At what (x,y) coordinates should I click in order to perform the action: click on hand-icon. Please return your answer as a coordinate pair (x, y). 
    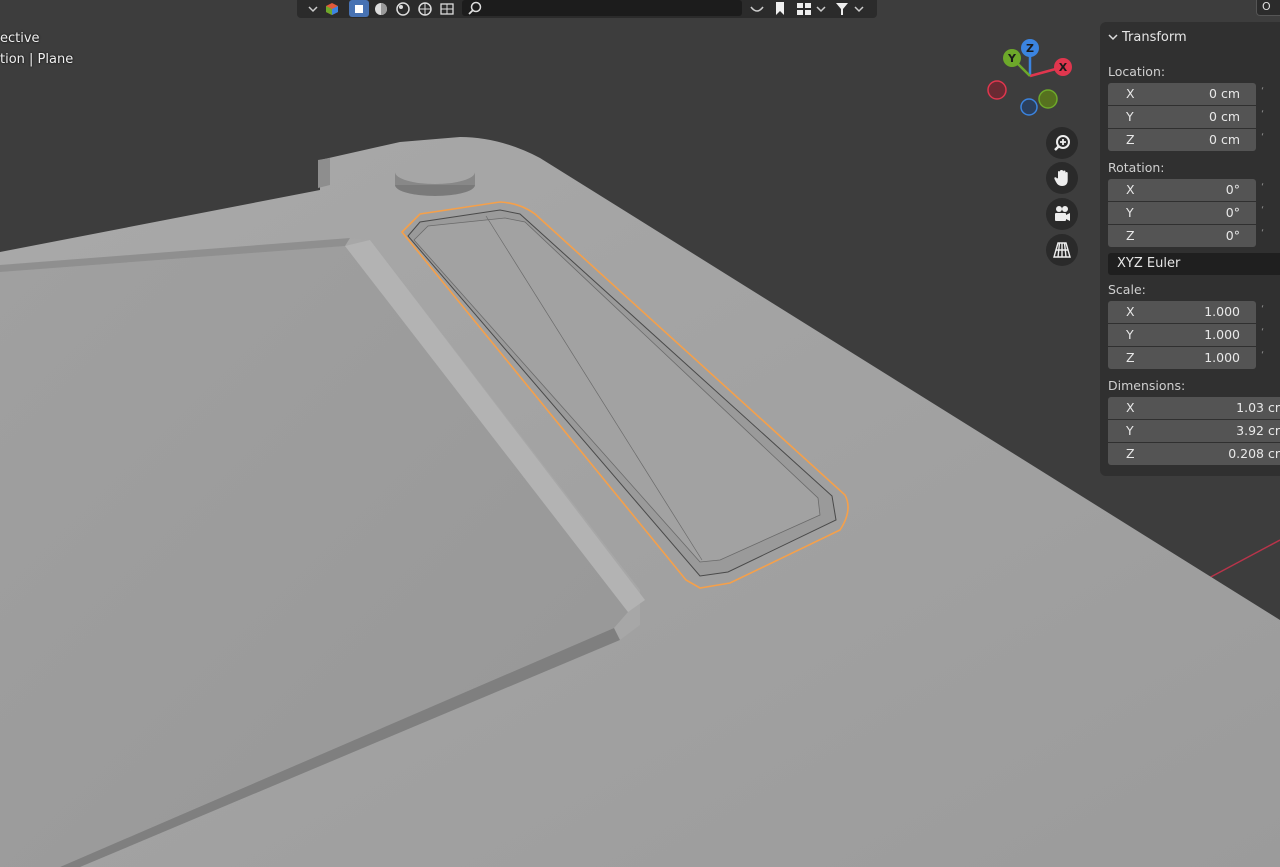
    Looking at the image, I should click on (1062, 178).